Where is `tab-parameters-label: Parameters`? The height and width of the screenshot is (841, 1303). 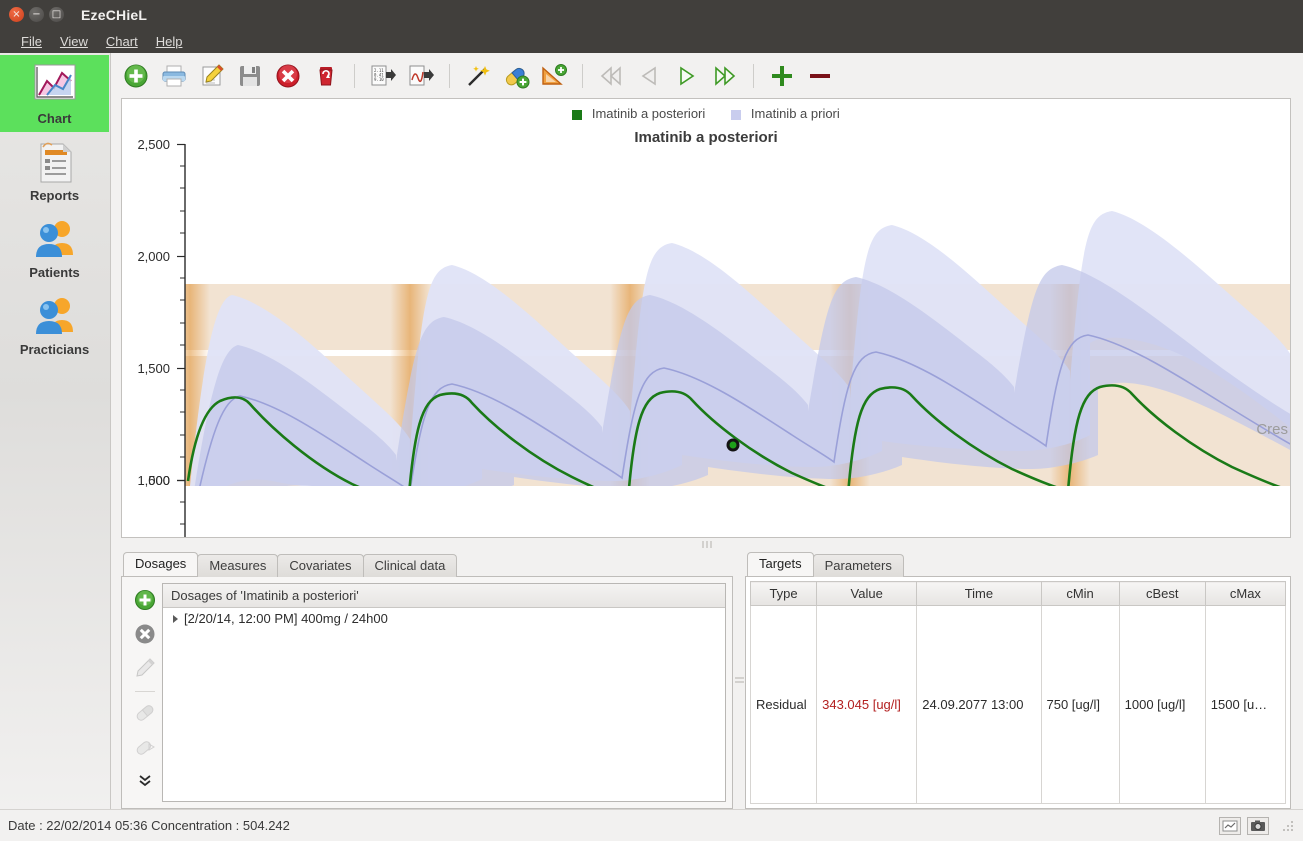 tab-parameters-label: Parameters is located at coordinates (858, 565).